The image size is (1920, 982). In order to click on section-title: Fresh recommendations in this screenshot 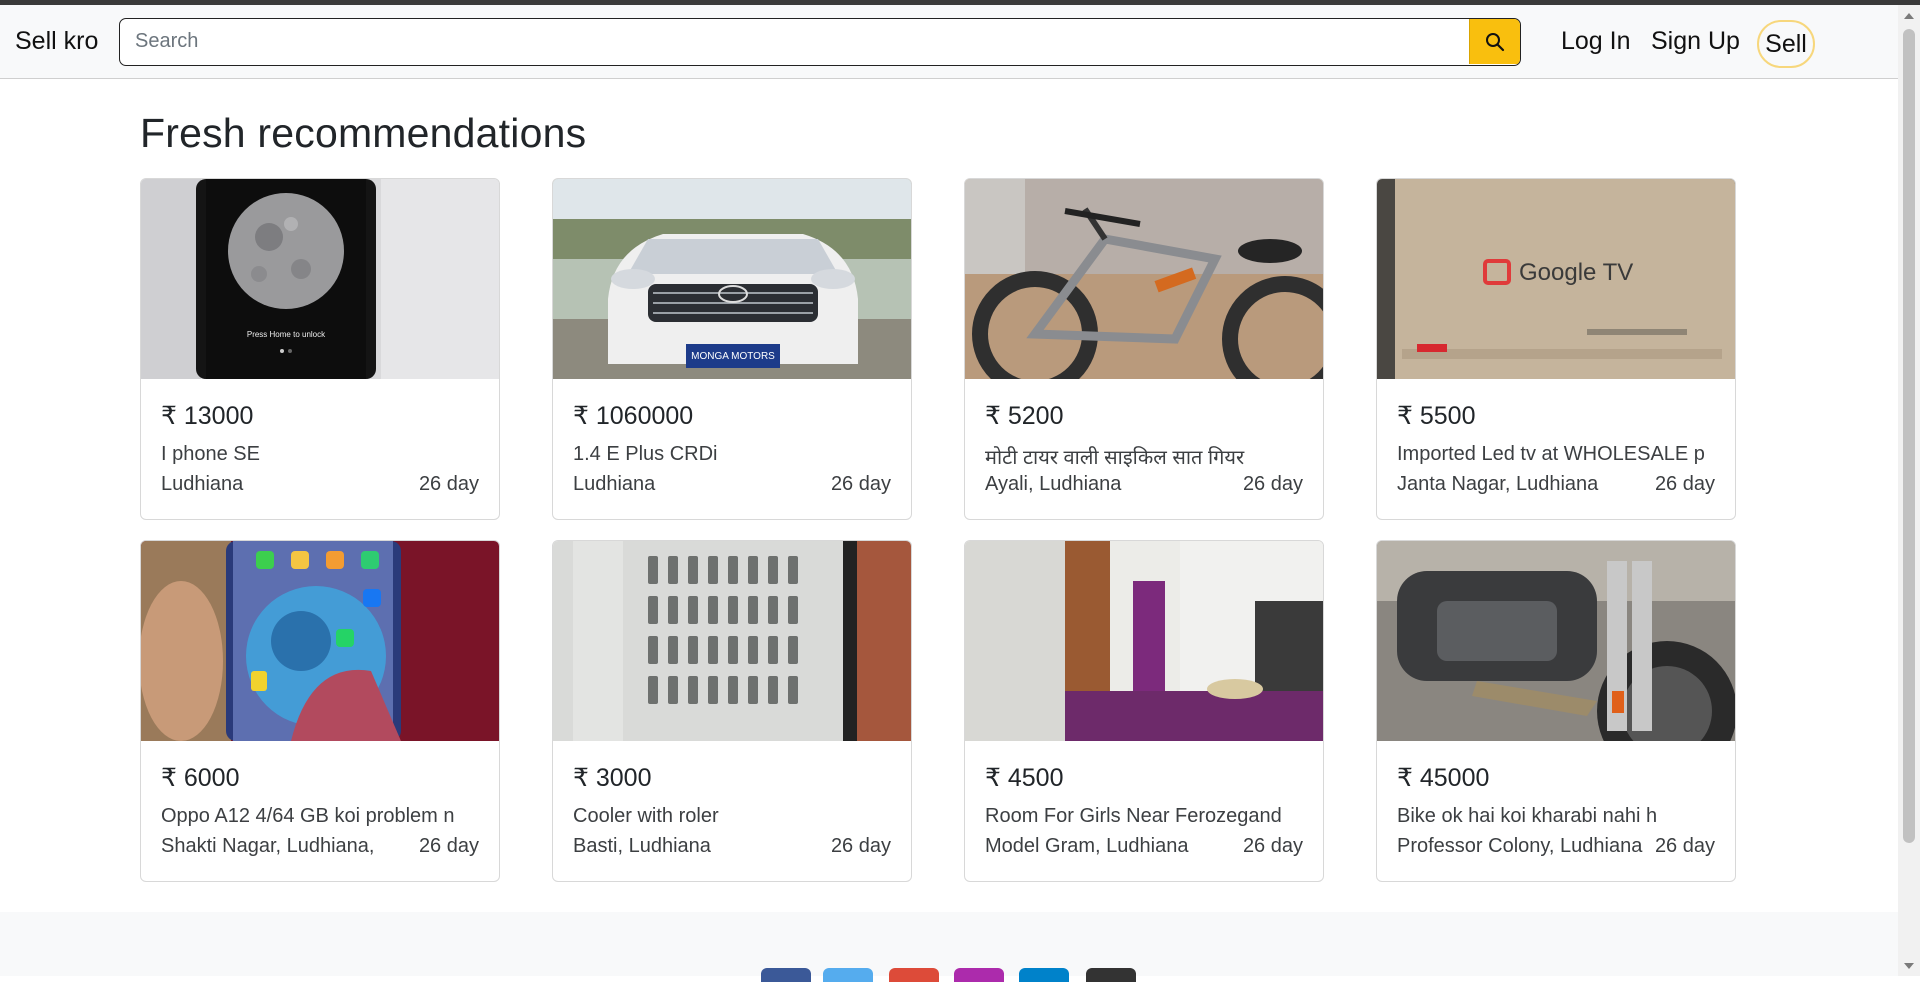, I will do `click(363, 133)`.